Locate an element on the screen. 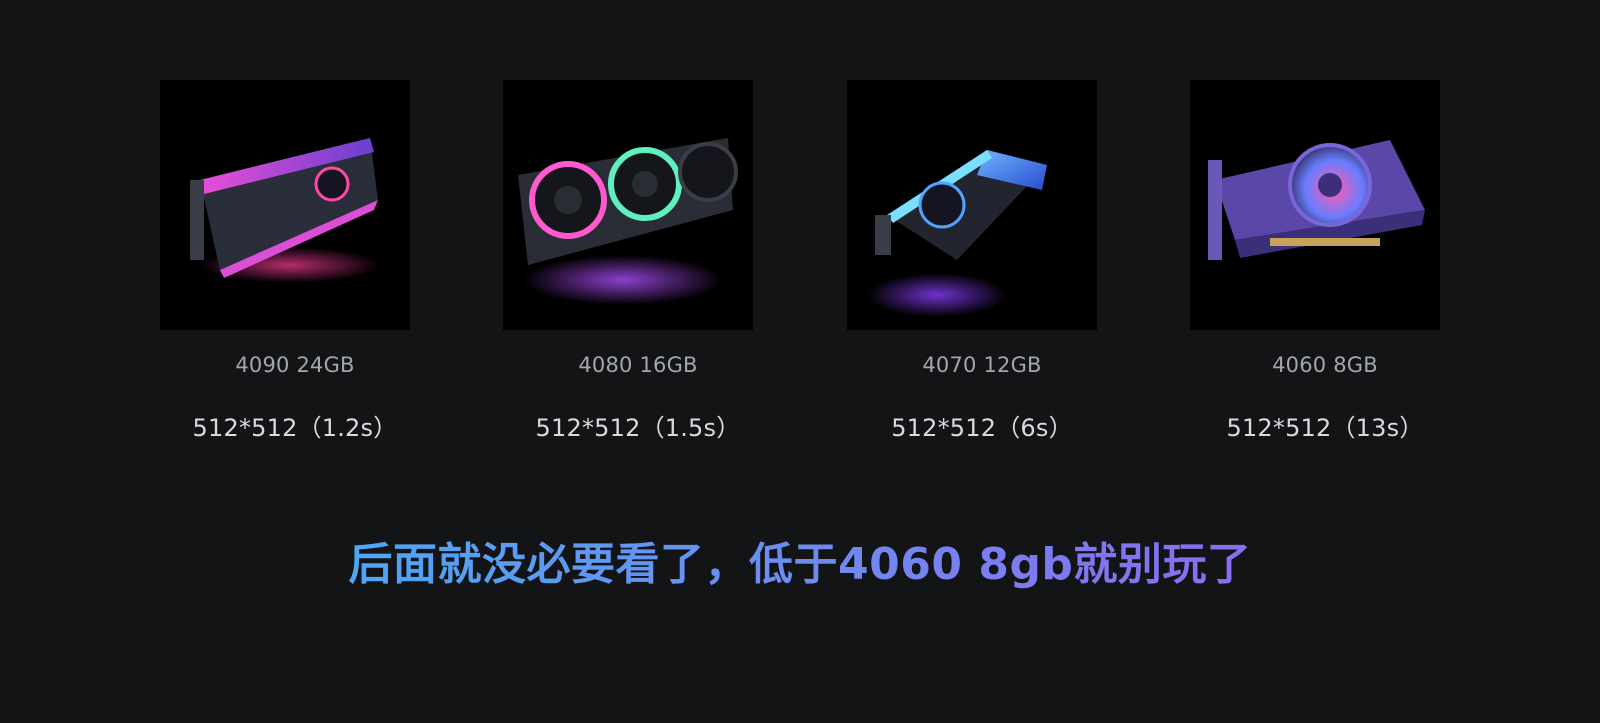 The width and height of the screenshot is (1600, 723). gpu-timing-label: 512*512（13s） is located at coordinates (1325, 428).